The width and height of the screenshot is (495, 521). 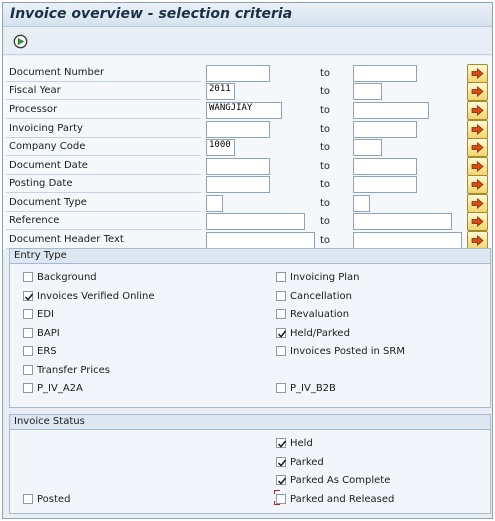 What do you see at coordinates (407, 240) in the screenshot?
I see `document-header-text-to-input` at bounding box center [407, 240].